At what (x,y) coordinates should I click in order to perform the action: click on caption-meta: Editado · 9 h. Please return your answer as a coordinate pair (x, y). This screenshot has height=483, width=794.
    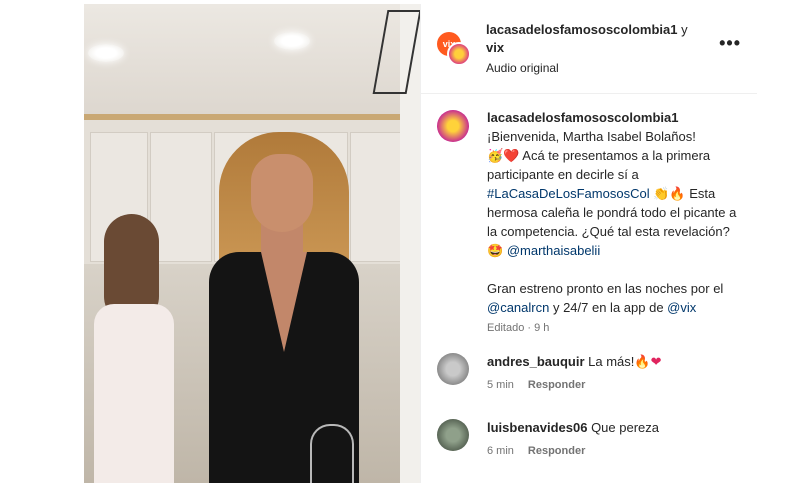
    Looking at the image, I should click on (518, 328).